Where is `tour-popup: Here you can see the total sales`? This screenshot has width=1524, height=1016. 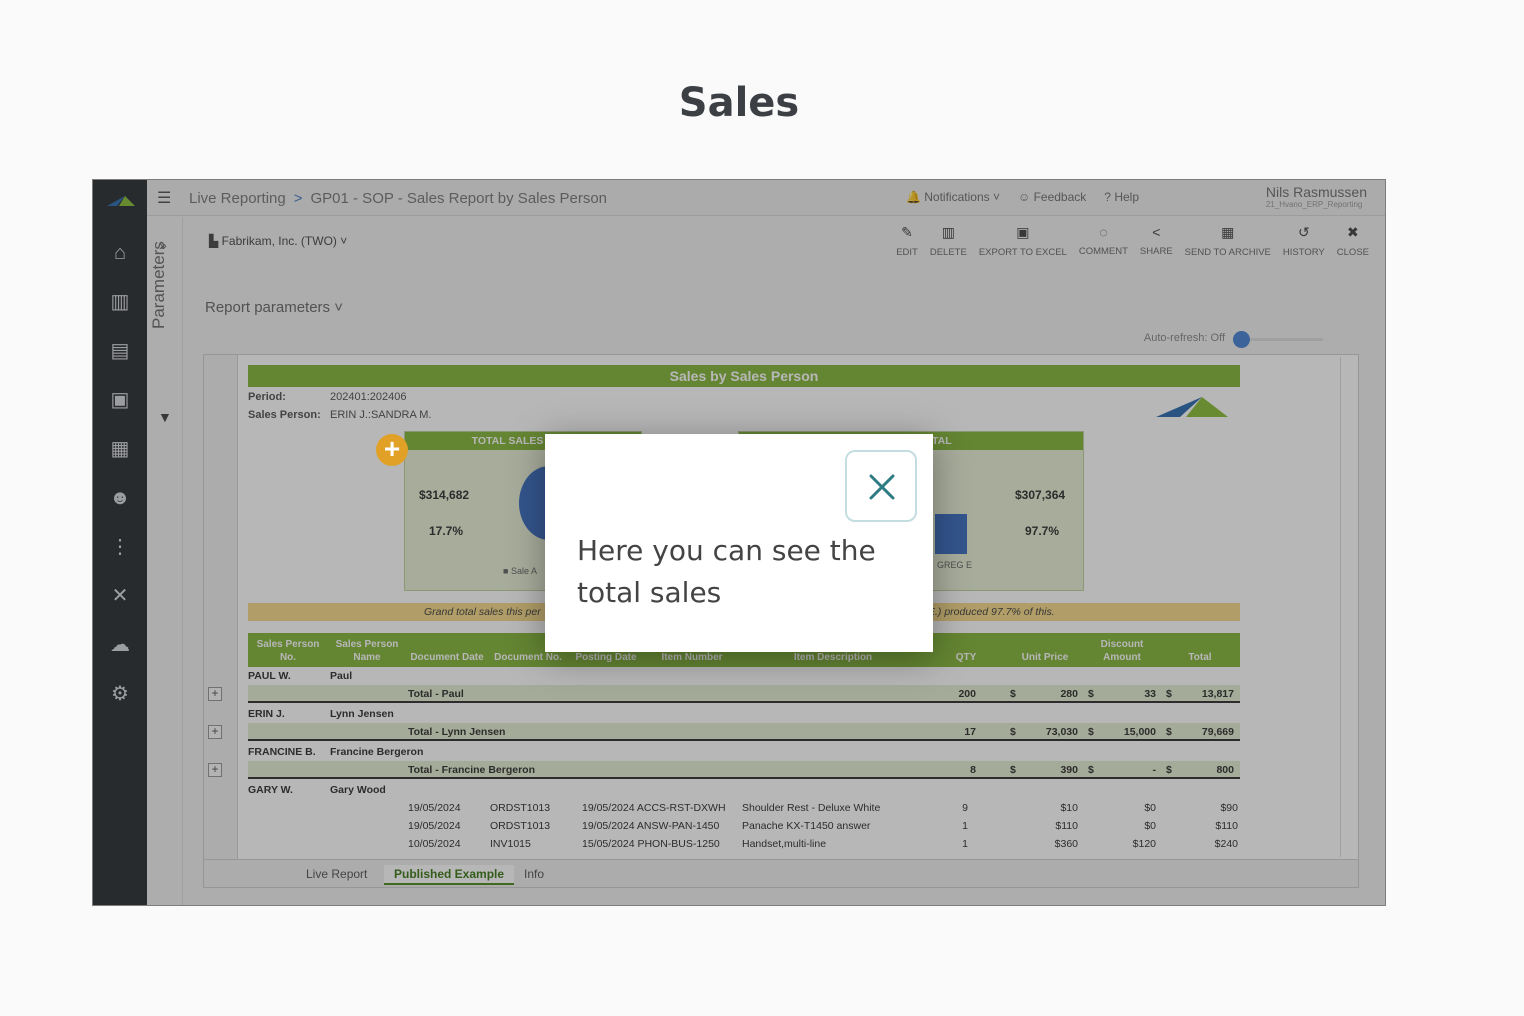
tour-popup: Here you can see the total sales is located at coordinates (739, 543).